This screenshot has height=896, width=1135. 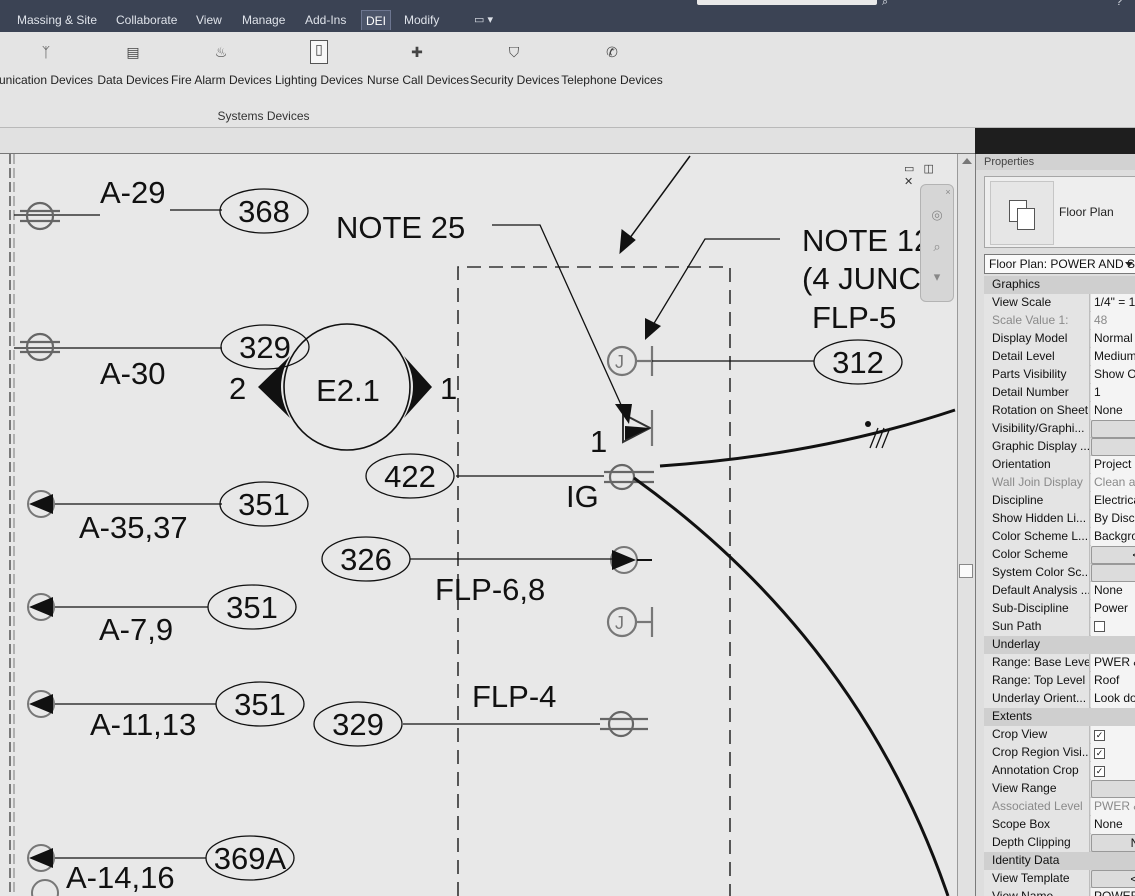 I want to click on fire-alarm-devices-button: ♨ Fire Alarm Devices, so click(x=221, y=67).